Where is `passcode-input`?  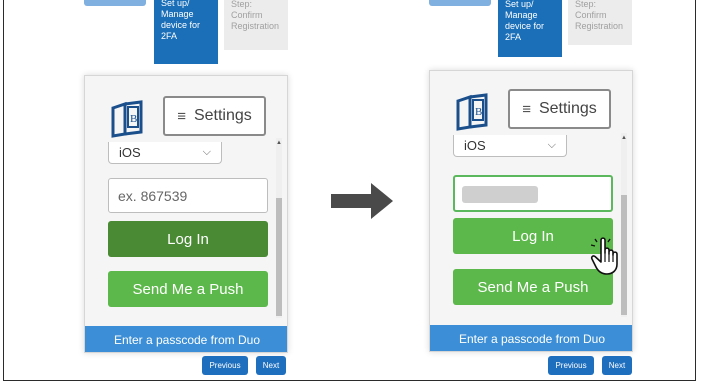 passcode-input is located at coordinates (533, 193).